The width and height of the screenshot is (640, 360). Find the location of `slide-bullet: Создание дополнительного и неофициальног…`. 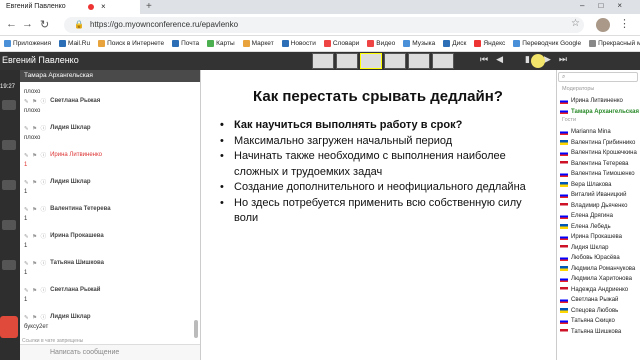

slide-bullet: Создание дополнительного и неофициальног… is located at coordinates (380, 188).